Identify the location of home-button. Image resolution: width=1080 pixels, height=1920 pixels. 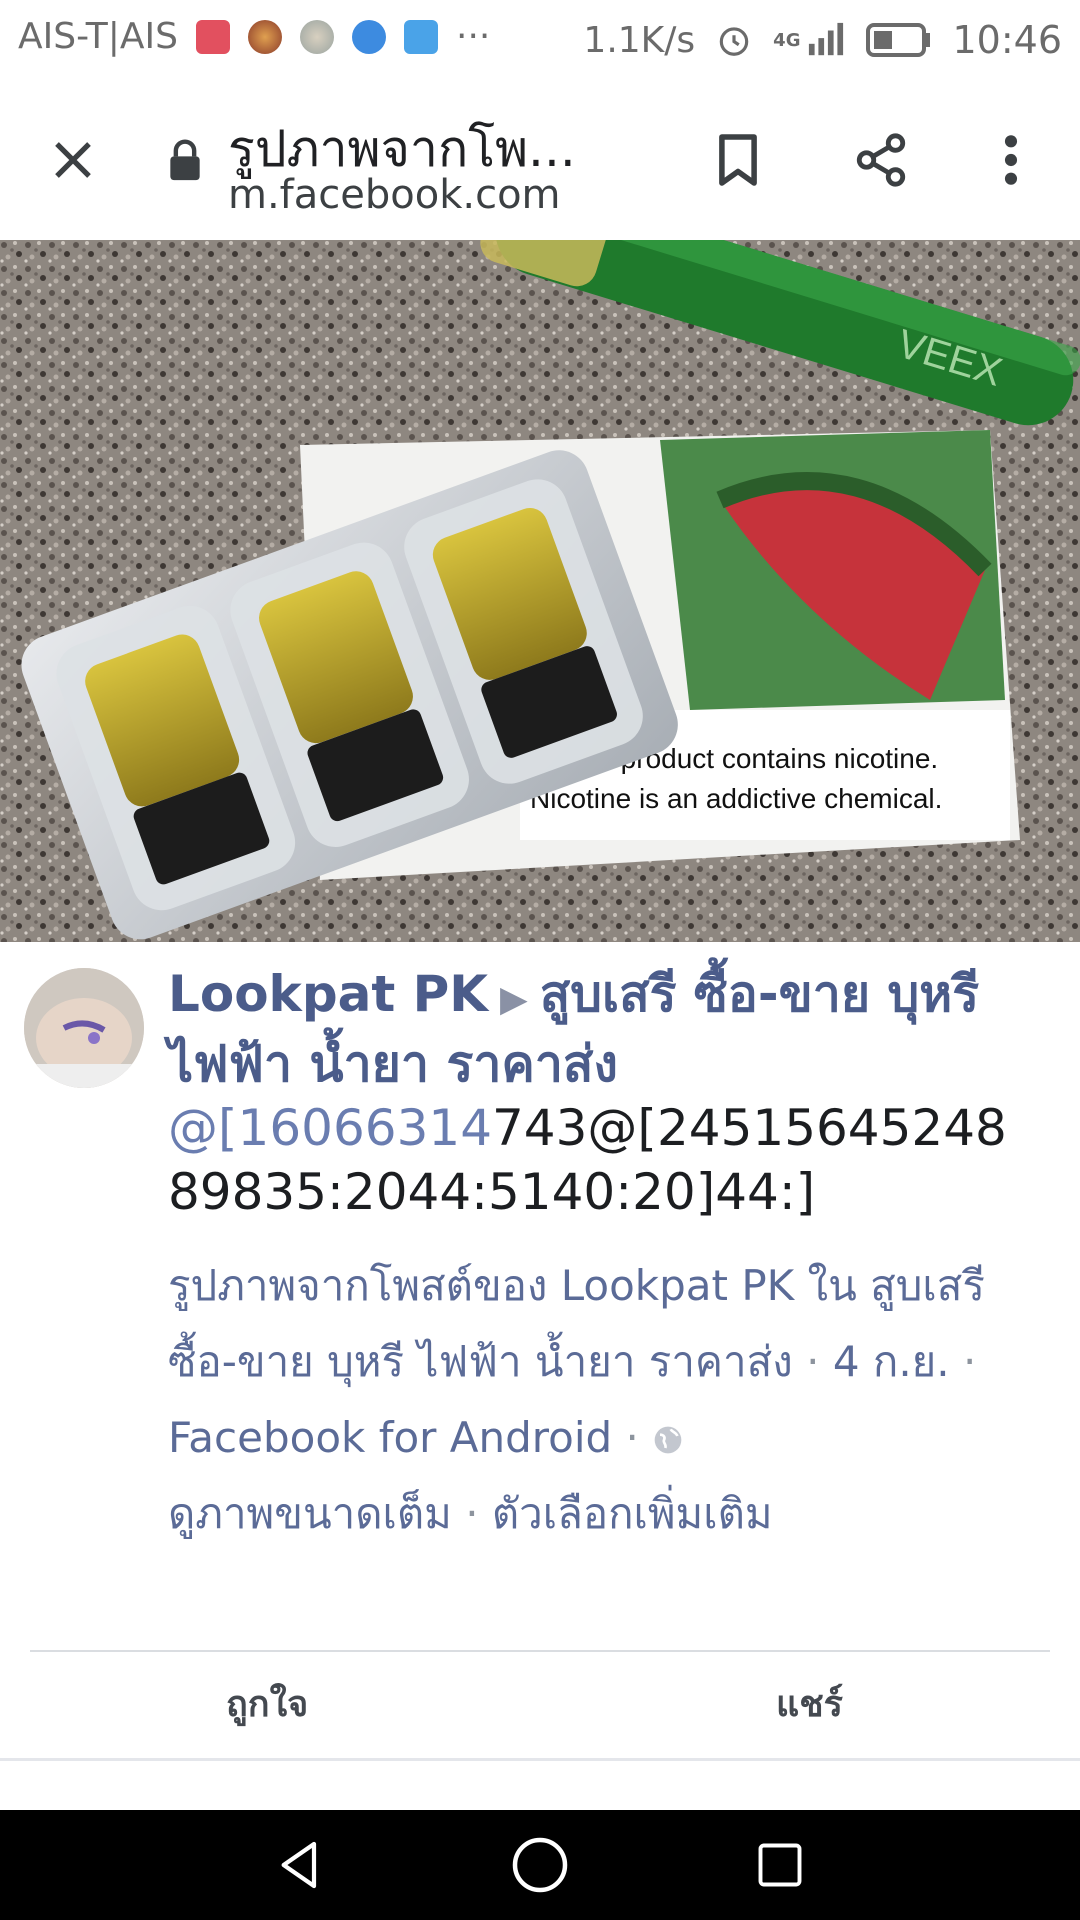
(540, 1865).